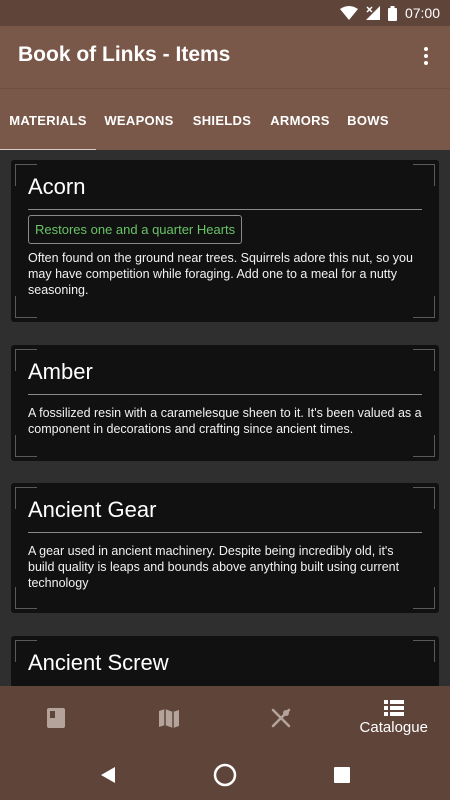 Image resolution: width=450 pixels, height=800 pixels. What do you see at coordinates (426, 56) in the screenshot?
I see `overflow-menu-button` at bounding box center [426, 56].